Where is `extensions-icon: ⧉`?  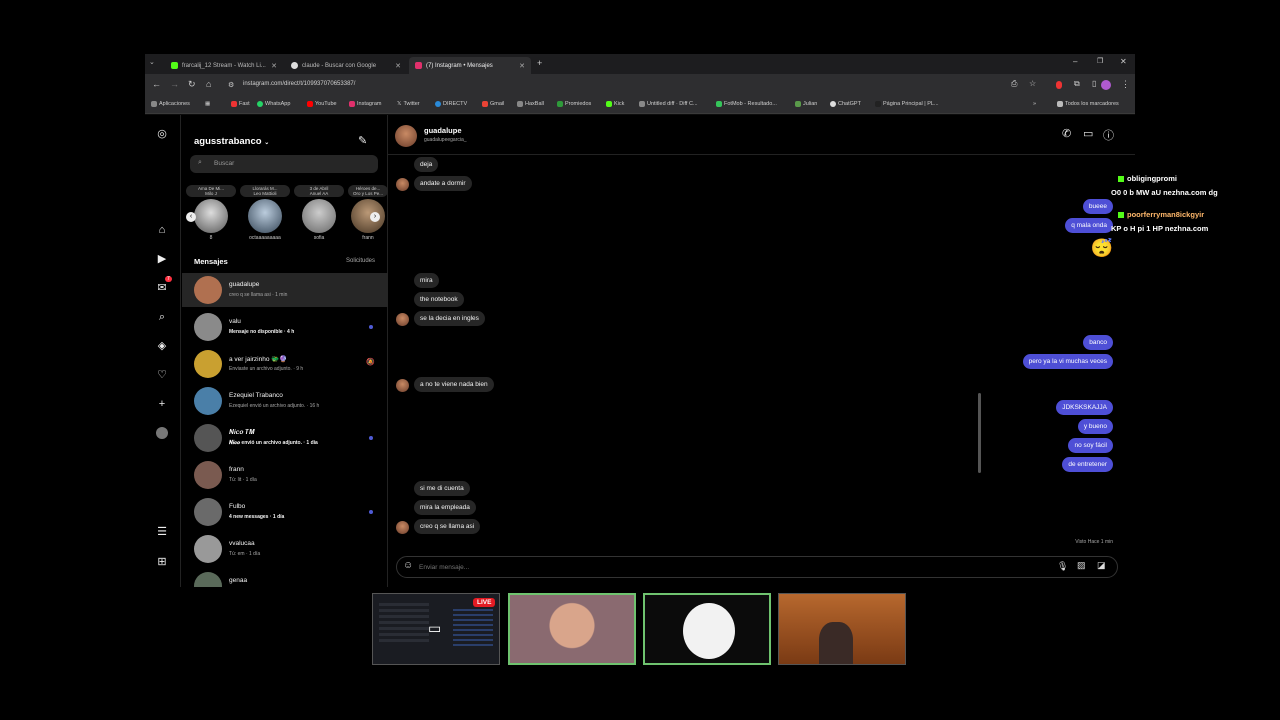
extensions-icon: ⧉ is located at coordinates (1077, 84).